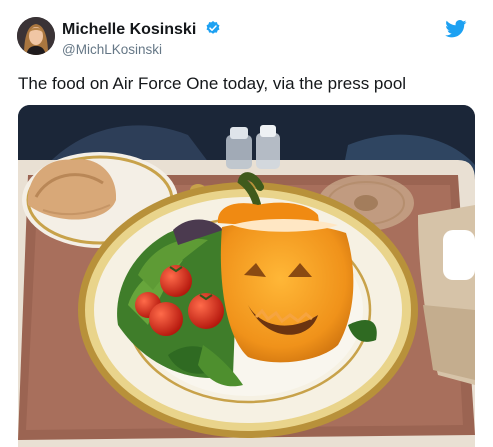 This screenshot has width=493, height=447. I want to click on verified-badge-icon, so click(213, 30).